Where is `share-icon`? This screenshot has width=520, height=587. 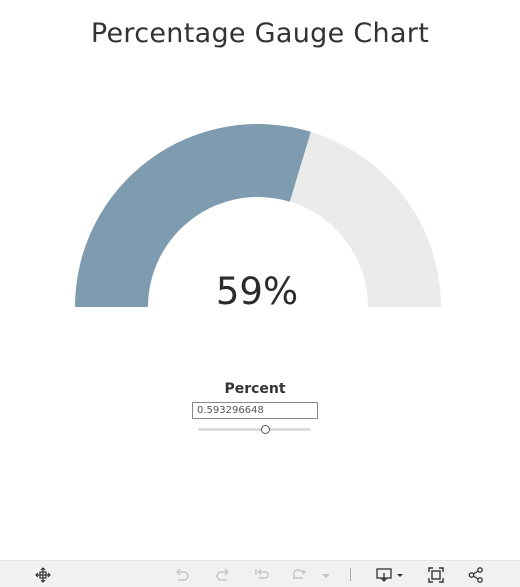 share-icon is located at coordinates (476, 575).